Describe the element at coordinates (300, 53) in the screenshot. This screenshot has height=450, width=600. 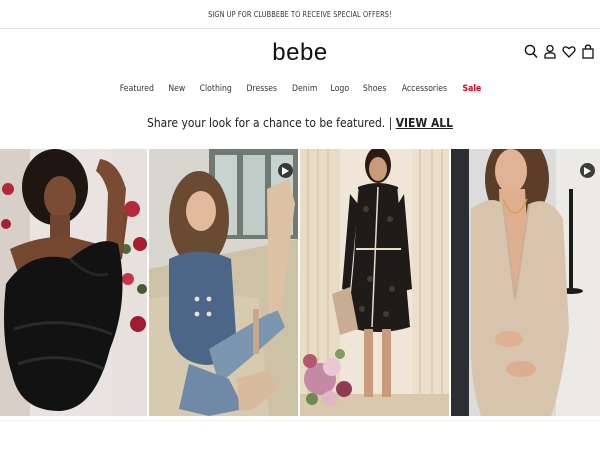
I see `bebe-logo: bebe` at that location.